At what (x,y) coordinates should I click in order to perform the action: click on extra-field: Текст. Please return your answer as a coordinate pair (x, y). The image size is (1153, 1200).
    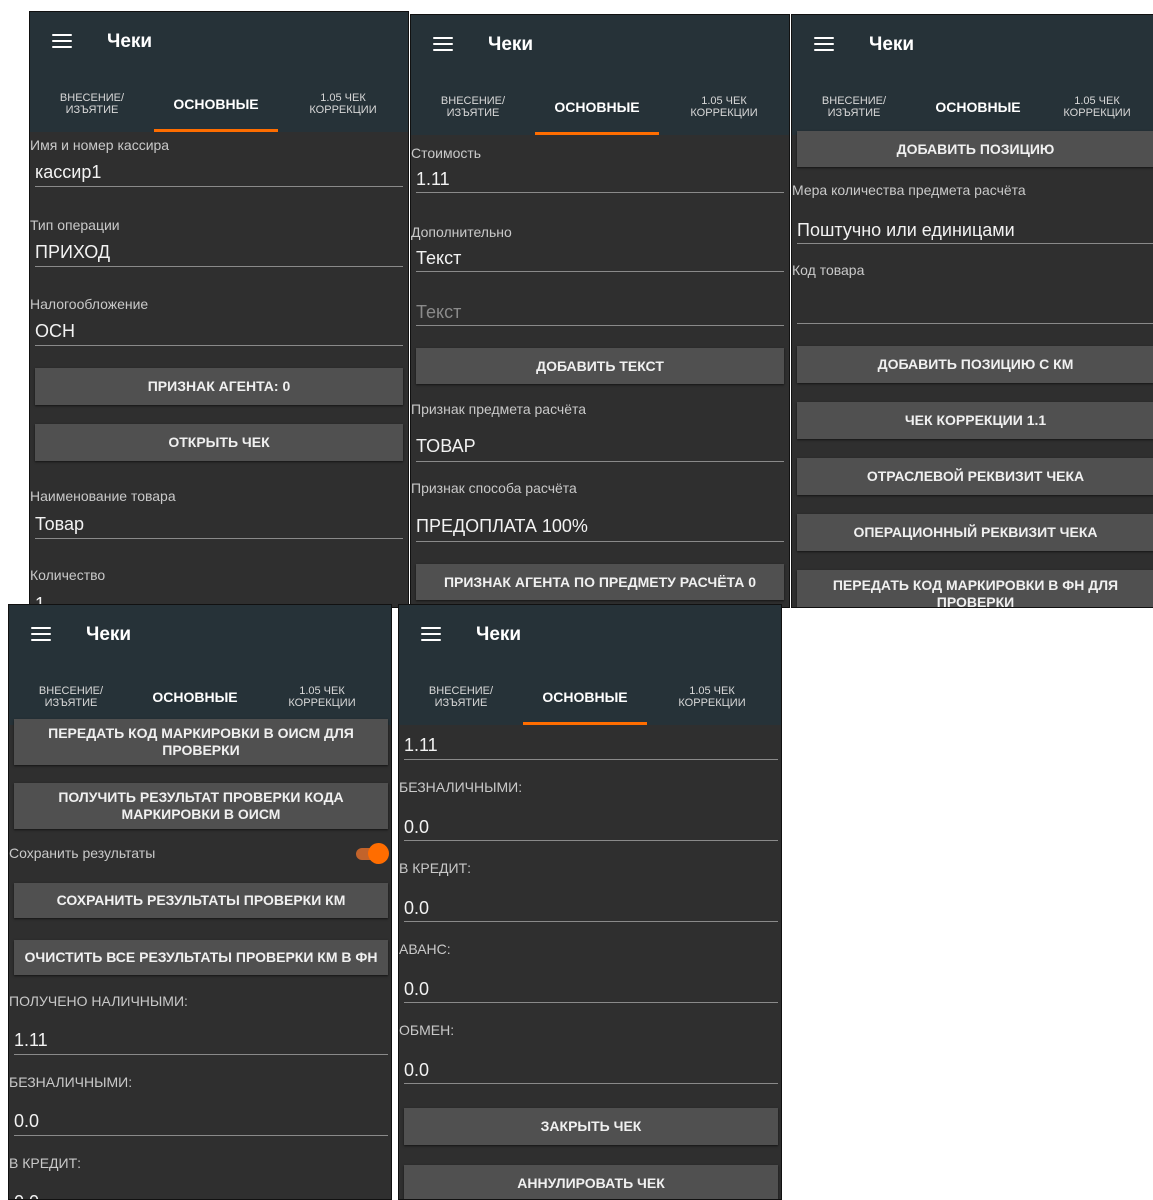
    Looking at the image, I should click on (438, 258).